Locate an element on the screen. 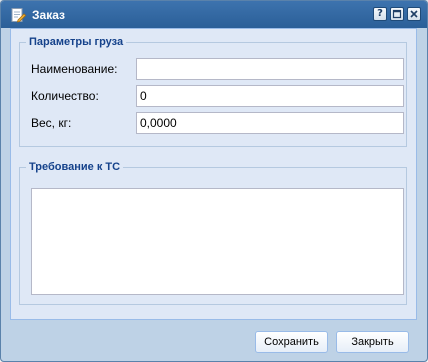 The image size is (428, 362). maximize-button is located at coordinates (397, 14).